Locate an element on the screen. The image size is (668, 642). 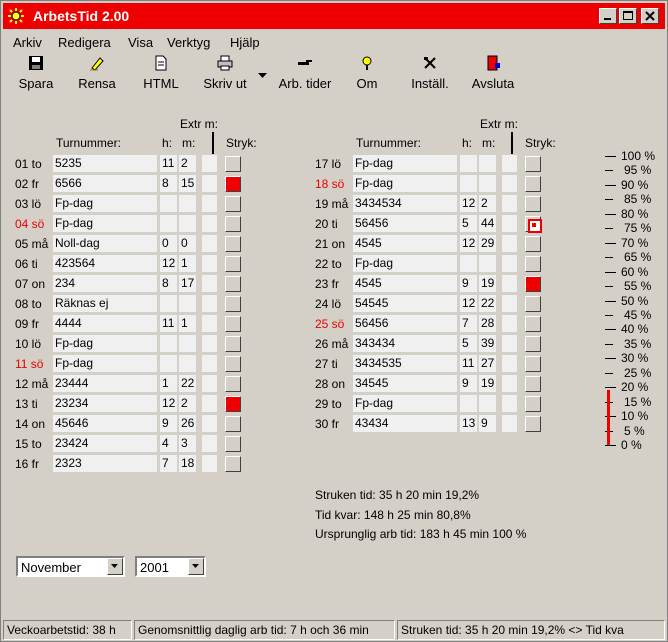
maximize-button is located at coordinates (628, 16).